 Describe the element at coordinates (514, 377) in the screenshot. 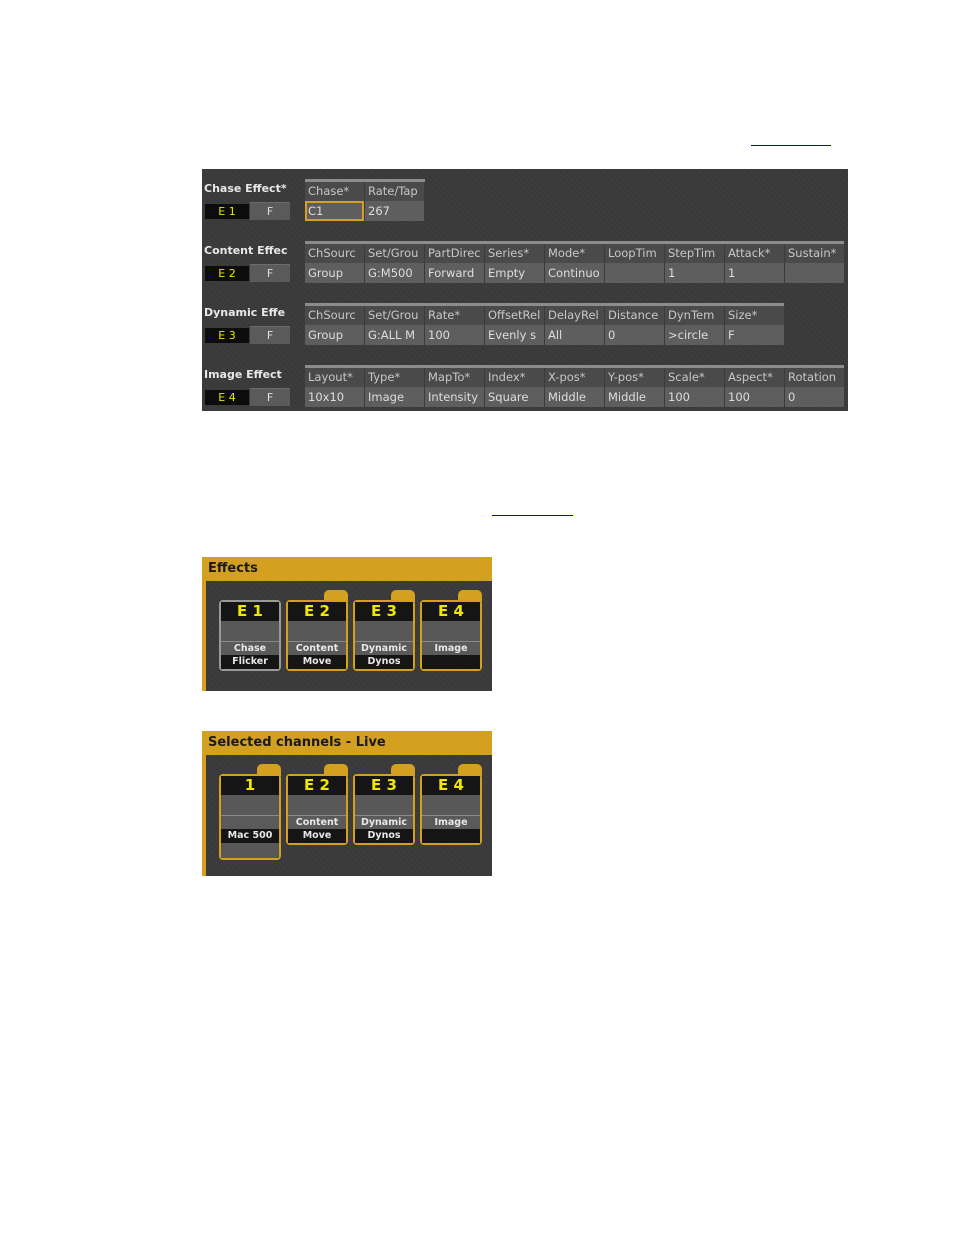

I see `column-header: Index*` at that location.